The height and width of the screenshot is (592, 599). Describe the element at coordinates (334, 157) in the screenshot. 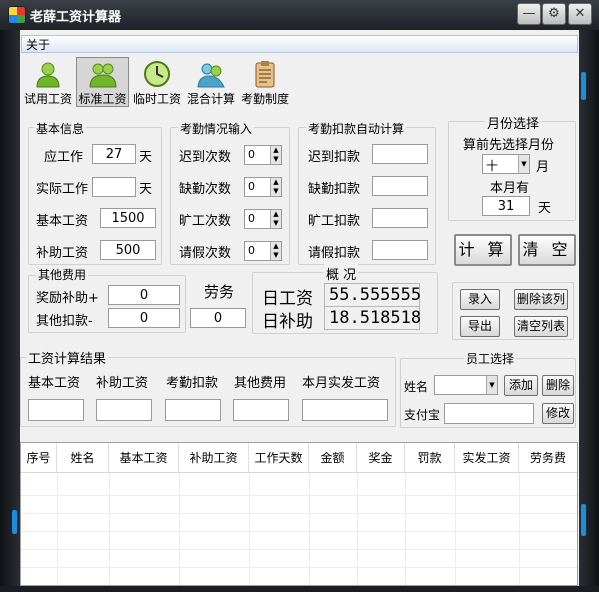

I see `late-deduct-label: 迟到扣款` at that location.